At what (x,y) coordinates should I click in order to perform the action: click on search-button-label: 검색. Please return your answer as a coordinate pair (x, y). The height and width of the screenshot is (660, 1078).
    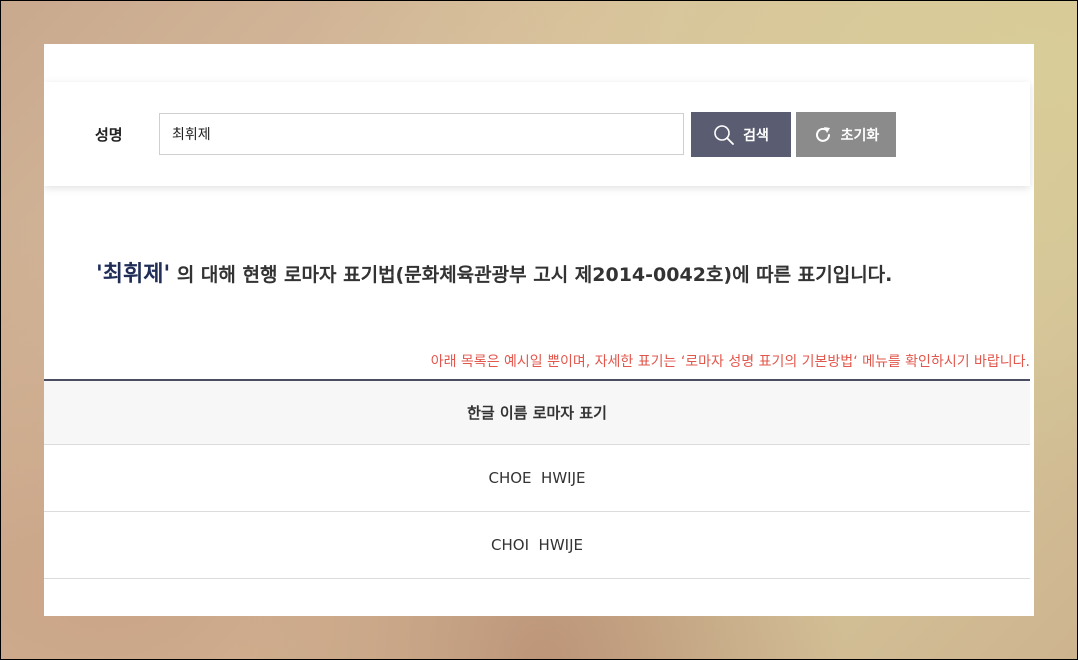
    Looking at the image, I should click on (756, 135).